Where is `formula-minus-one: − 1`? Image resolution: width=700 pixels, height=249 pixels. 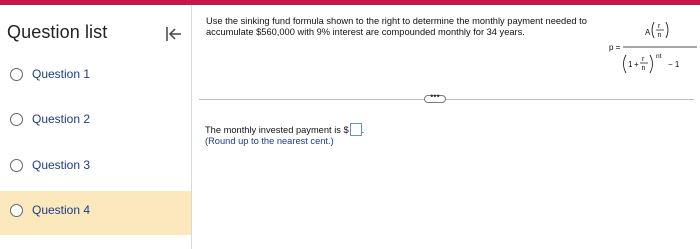
formula-minus-one: − 1 is located at coordinates (674, 64).